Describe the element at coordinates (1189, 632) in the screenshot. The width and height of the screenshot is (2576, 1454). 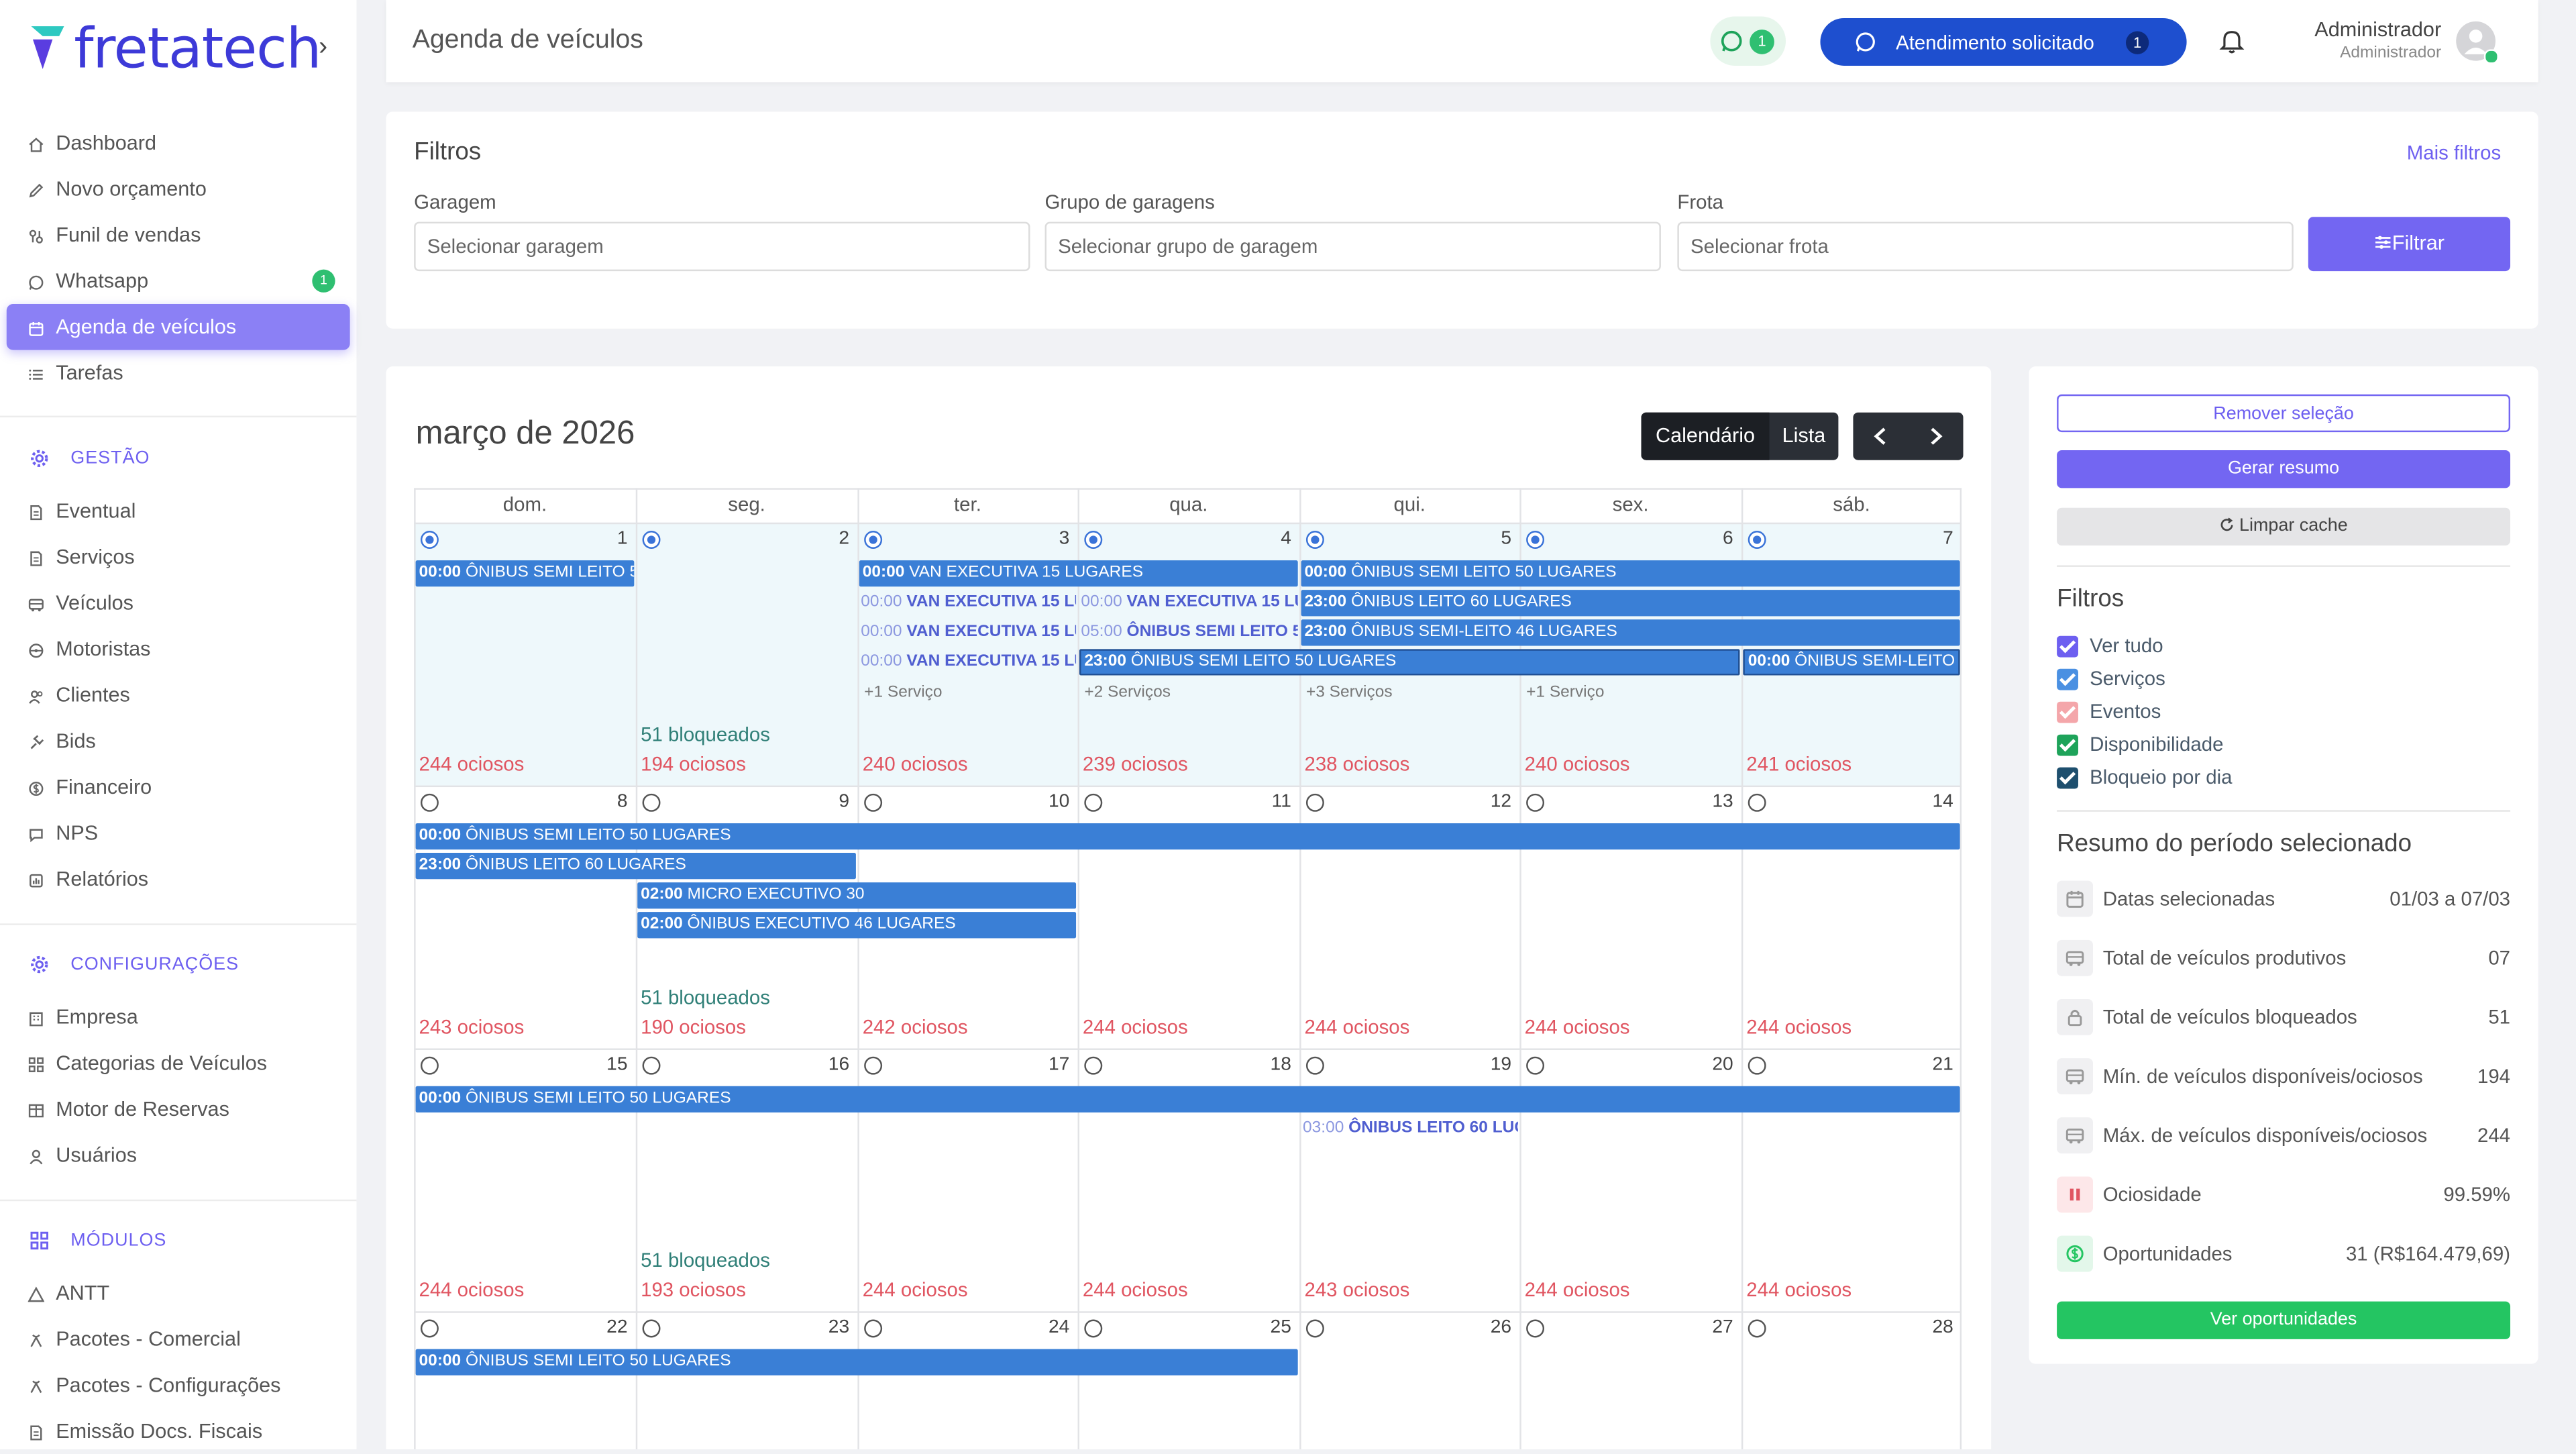
I see `calendar-event: 05:00 ÔNIBUS SEMI LEITO 50 LUGARES` at that location.